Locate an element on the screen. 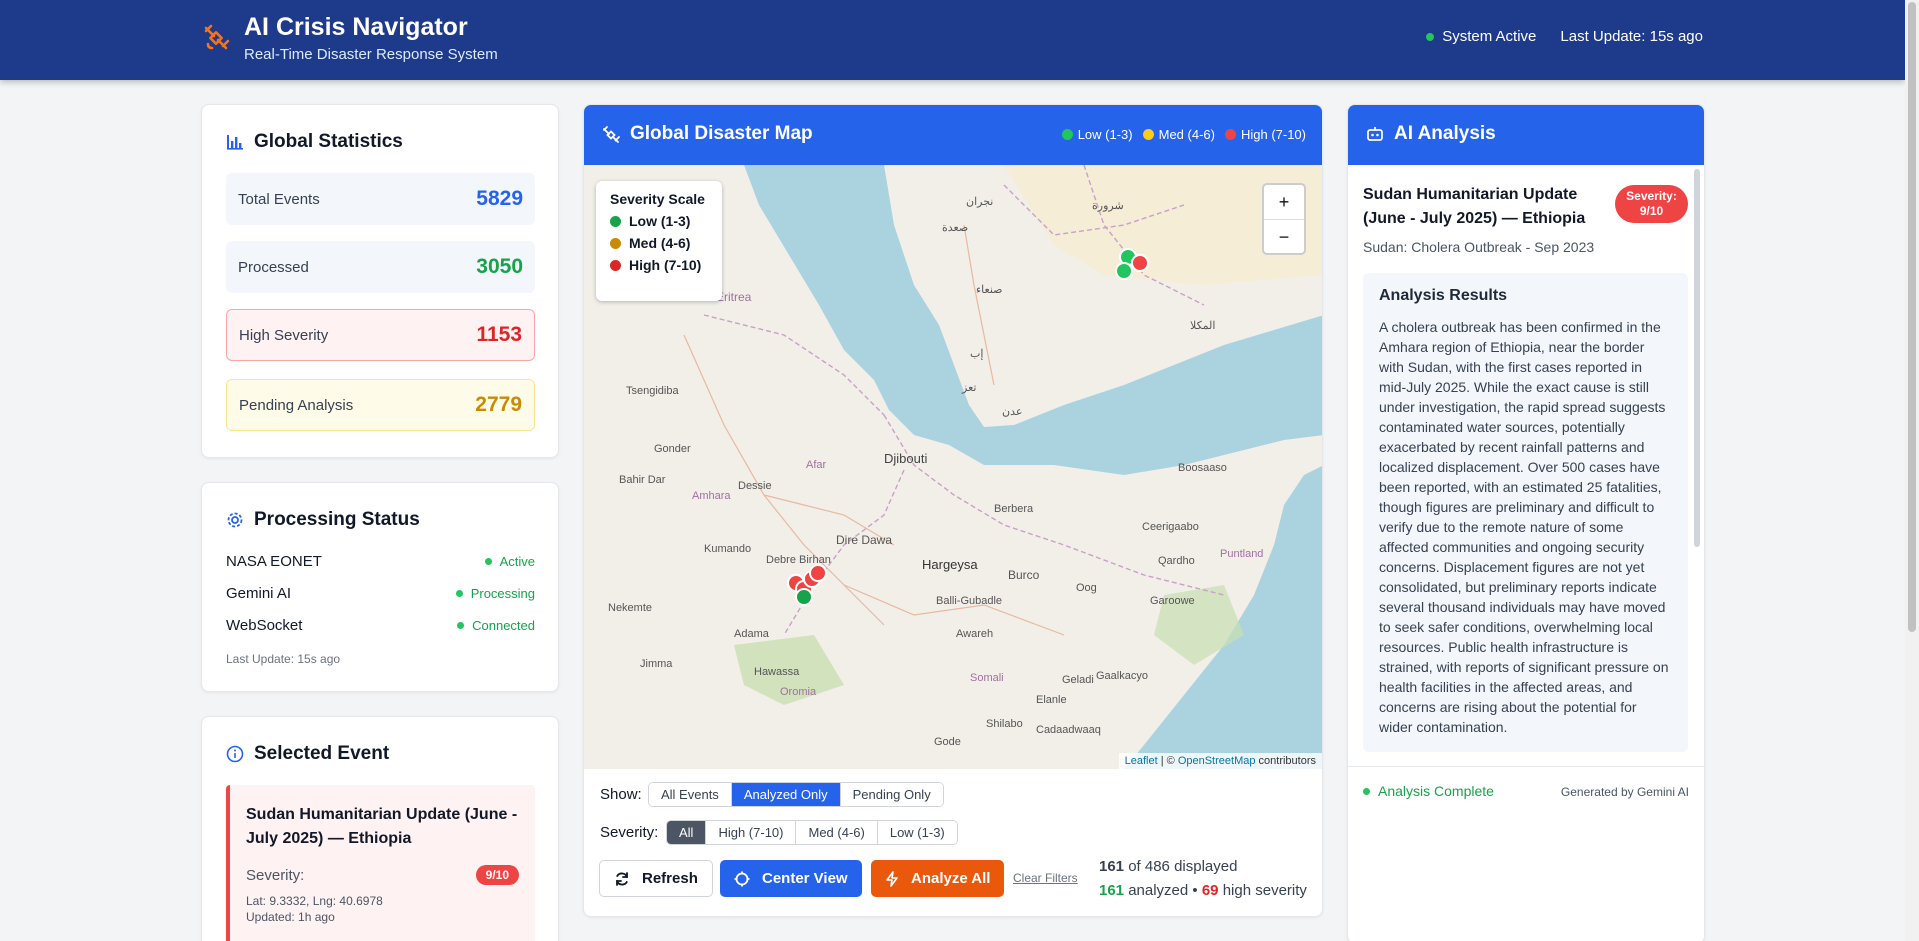 Image resolution: width=1919 pixels, height=941 pixels. filter-analyzed-only: Analyzed Only is located at coordinates (785, 794).